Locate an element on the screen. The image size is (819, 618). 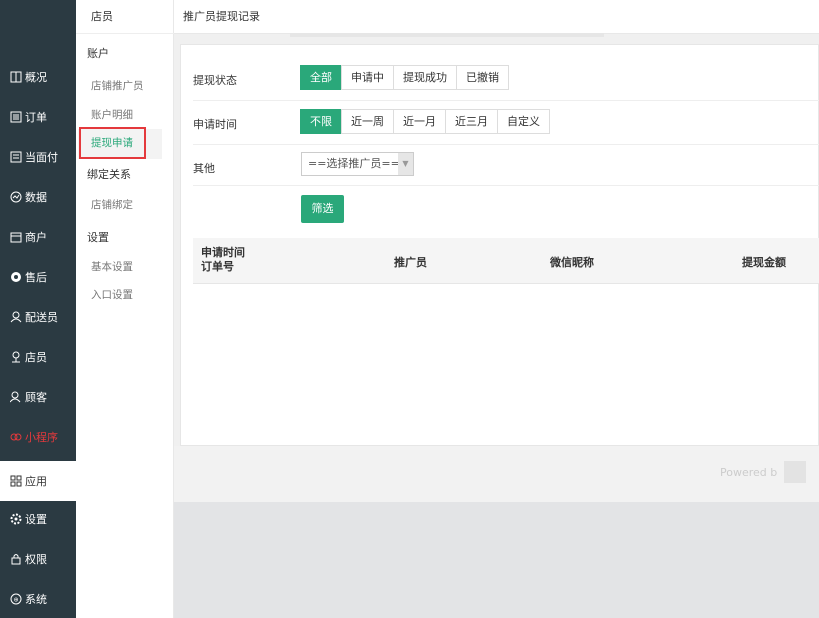
sidebar-item-label: 权限 is located at coordinates (36, 559).